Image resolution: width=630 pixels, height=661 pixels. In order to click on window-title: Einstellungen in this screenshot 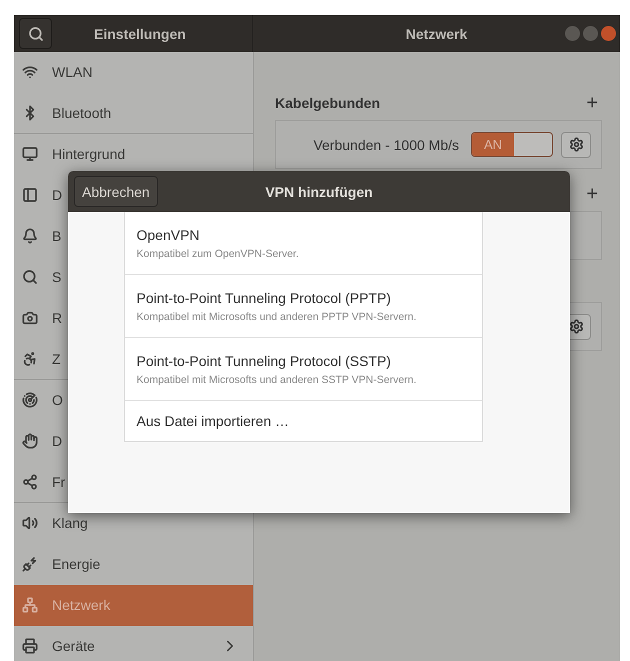, I will do `click(140, 34)`.